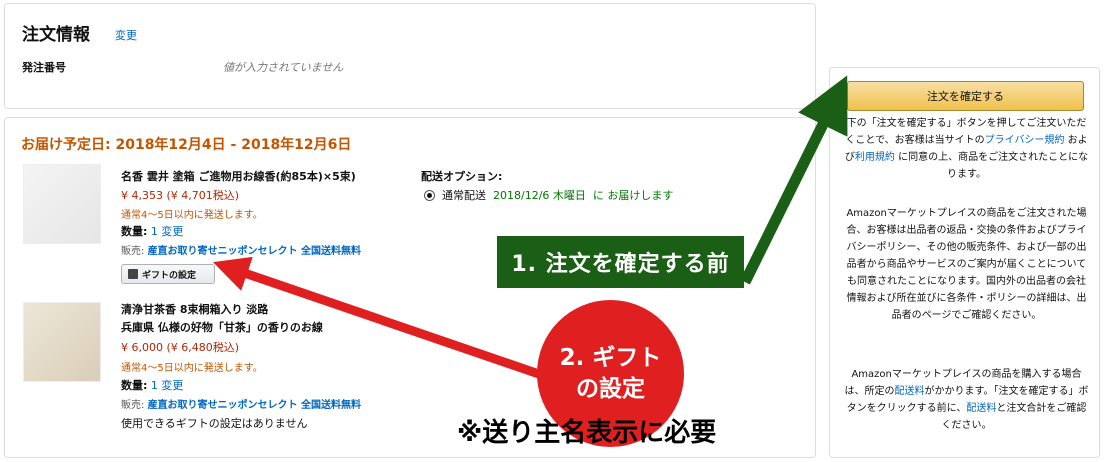 The width and height of the screenshot is (1106, 462). I want to click on annotation-step2-line1: 2. ギフト, so click(610, 357).